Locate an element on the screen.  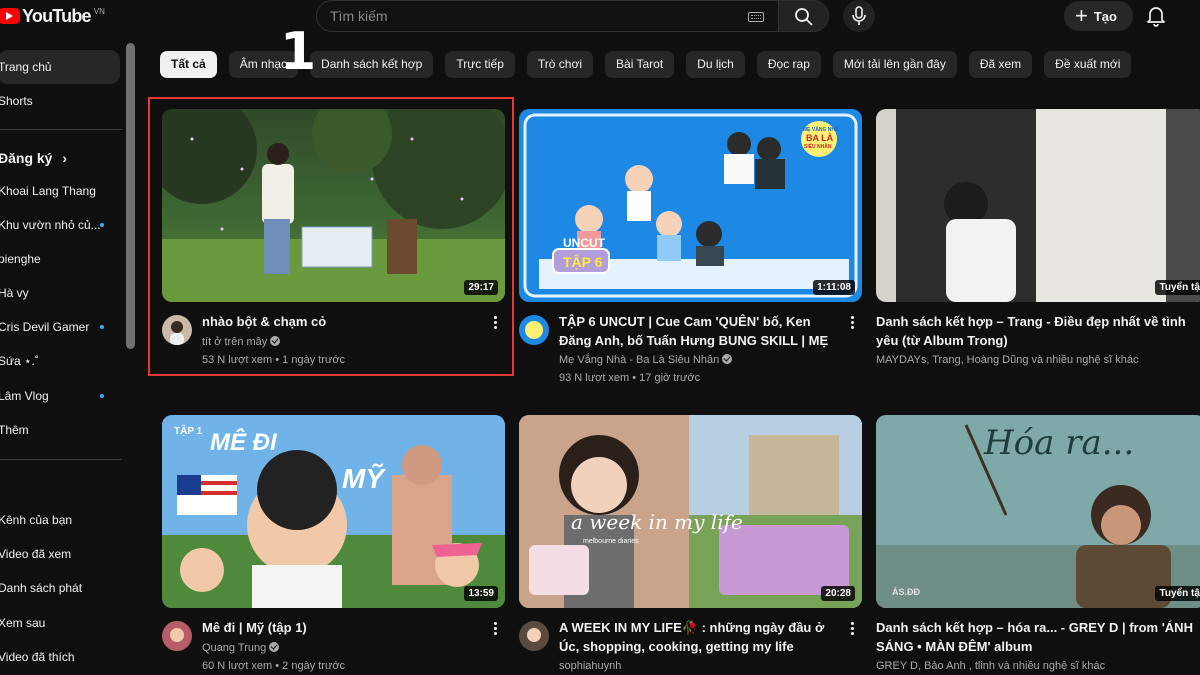
channel-name: sophiahuynh is located at coordinates (590, 666).